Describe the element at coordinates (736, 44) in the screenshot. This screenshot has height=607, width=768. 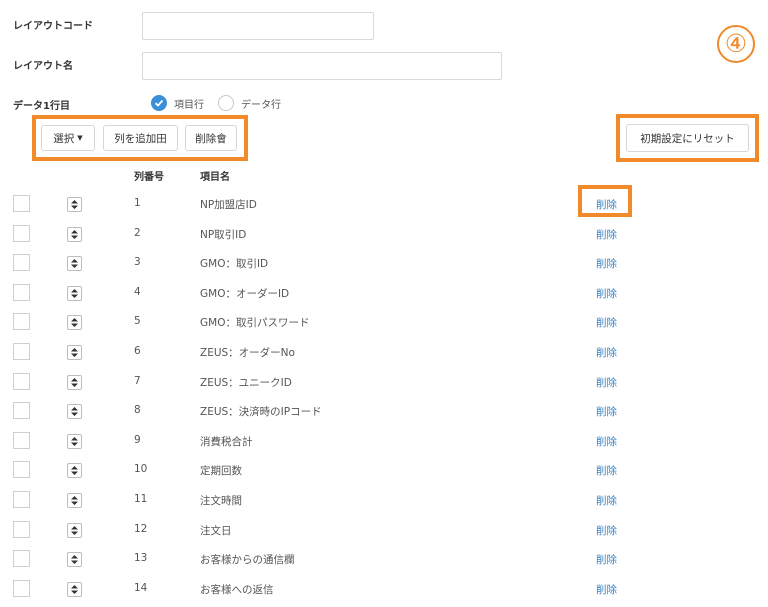
I see `step-number-badge: ④` at that location.